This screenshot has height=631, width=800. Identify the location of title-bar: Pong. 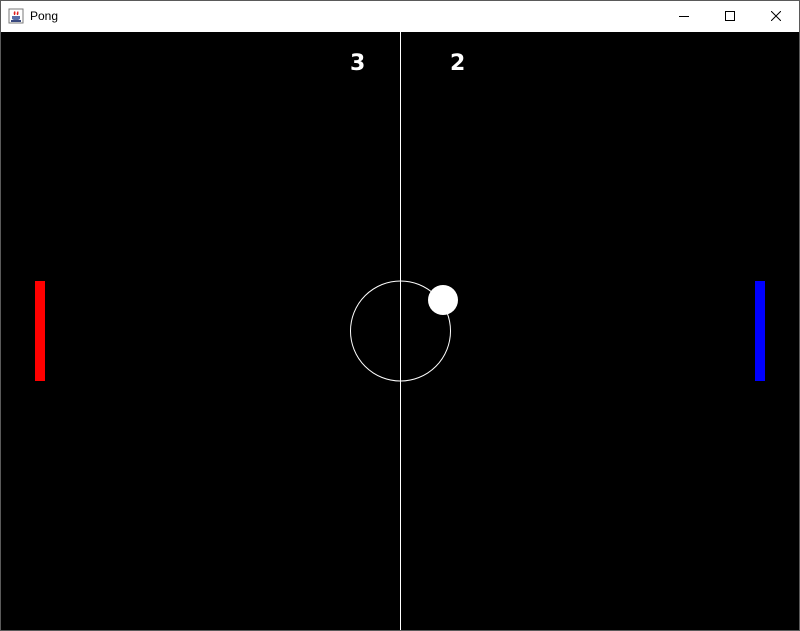
(400, 16).